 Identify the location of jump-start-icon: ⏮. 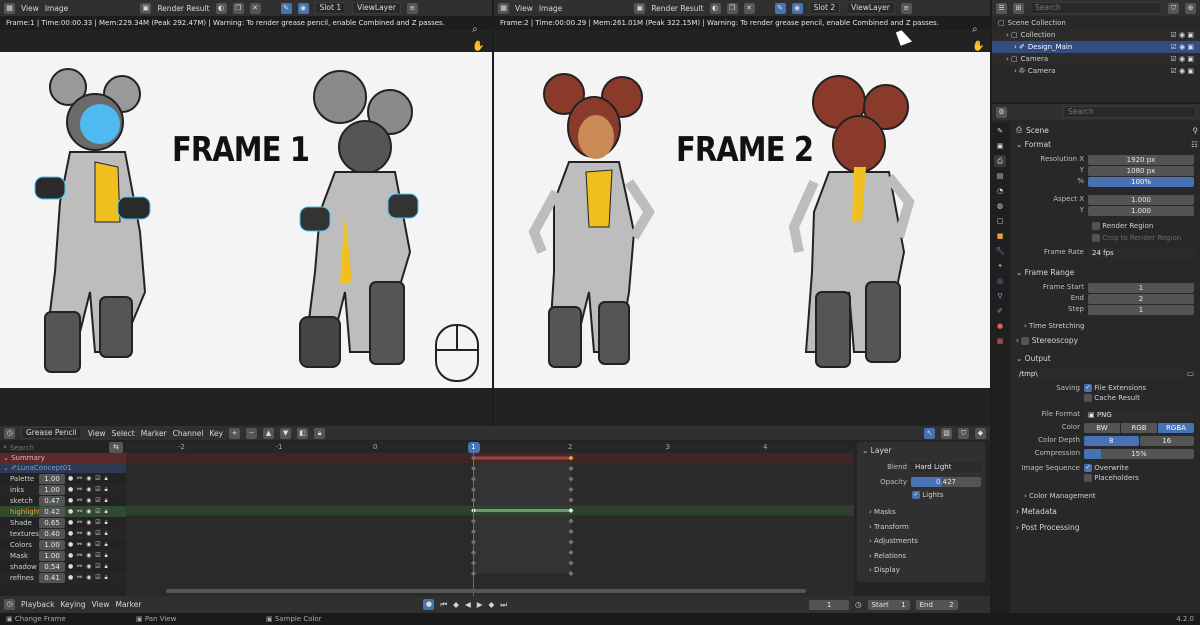
(443, 605).